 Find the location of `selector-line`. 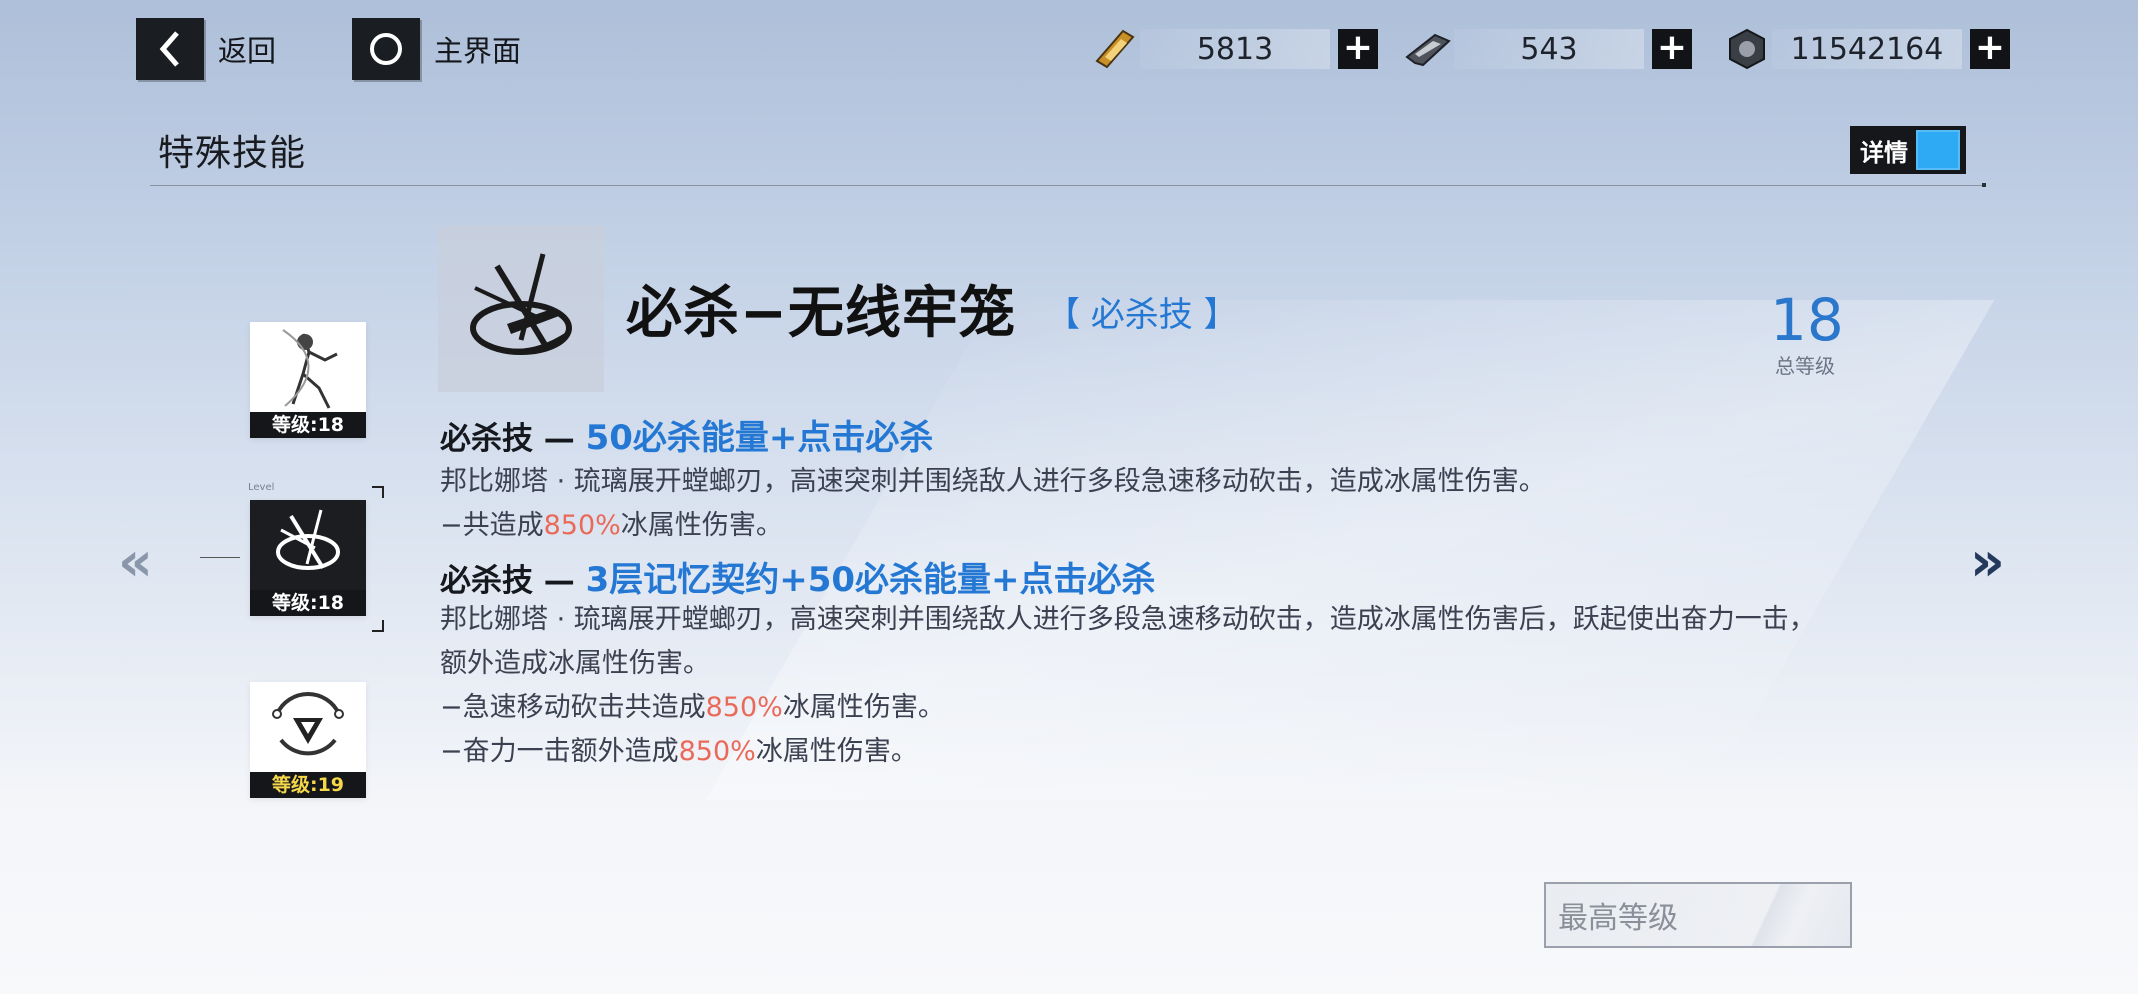

selector-line is located at coordinates (220, 557).